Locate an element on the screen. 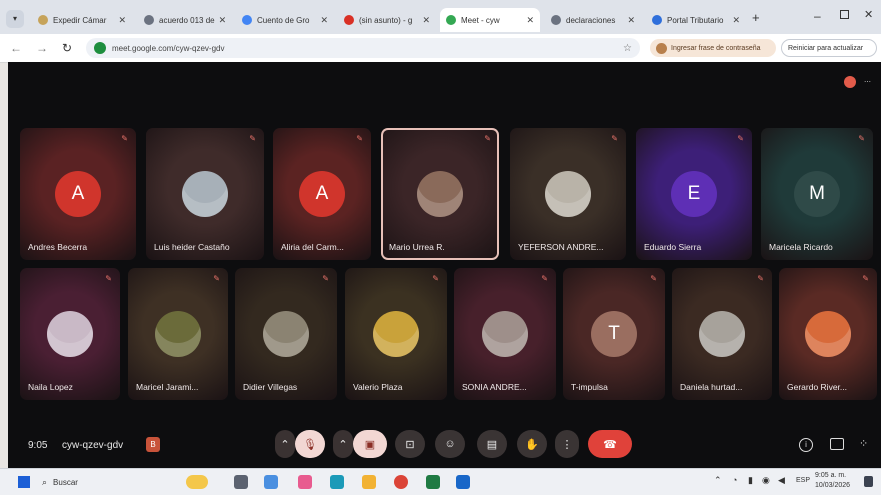 This screenshot has width=881, height=495. participant-tile: M Maricela Ricardo ✎ is located at coordinates (817, 194).